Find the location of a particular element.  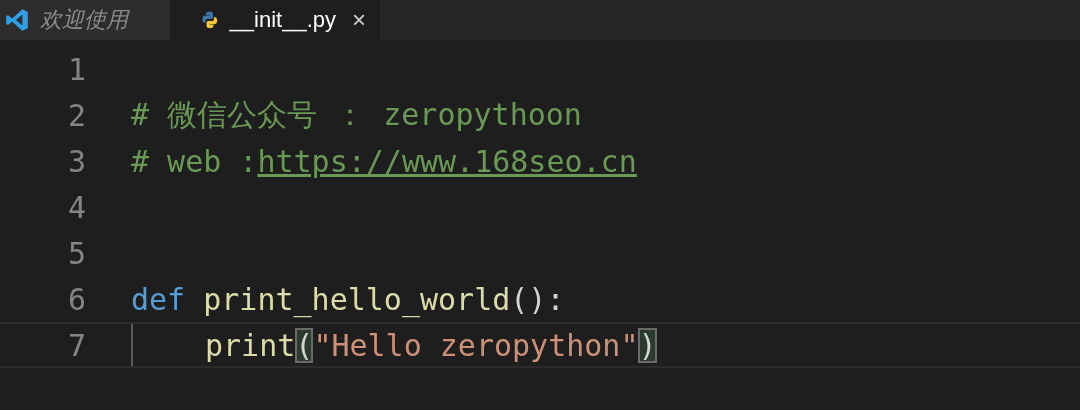

code-line: # web :https://www.168seo.cn is located at coordinates (384, 161).